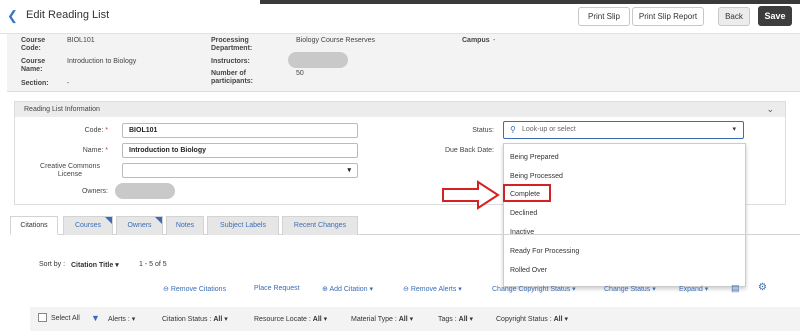 The width and height of the screenshot is (800, 333). I want to click on status-label: Status:, so click(483, 130).